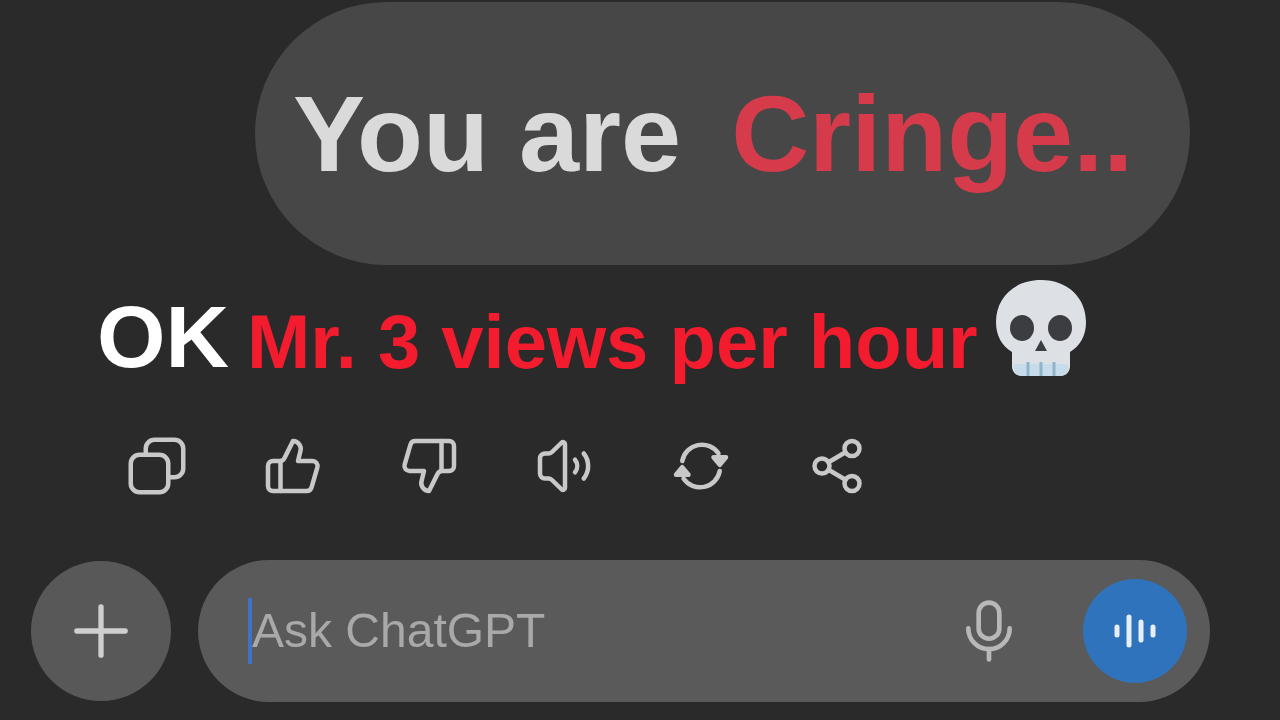 The image size is (1280, 720). I want to click on microphone-icon, so click(989, 631).